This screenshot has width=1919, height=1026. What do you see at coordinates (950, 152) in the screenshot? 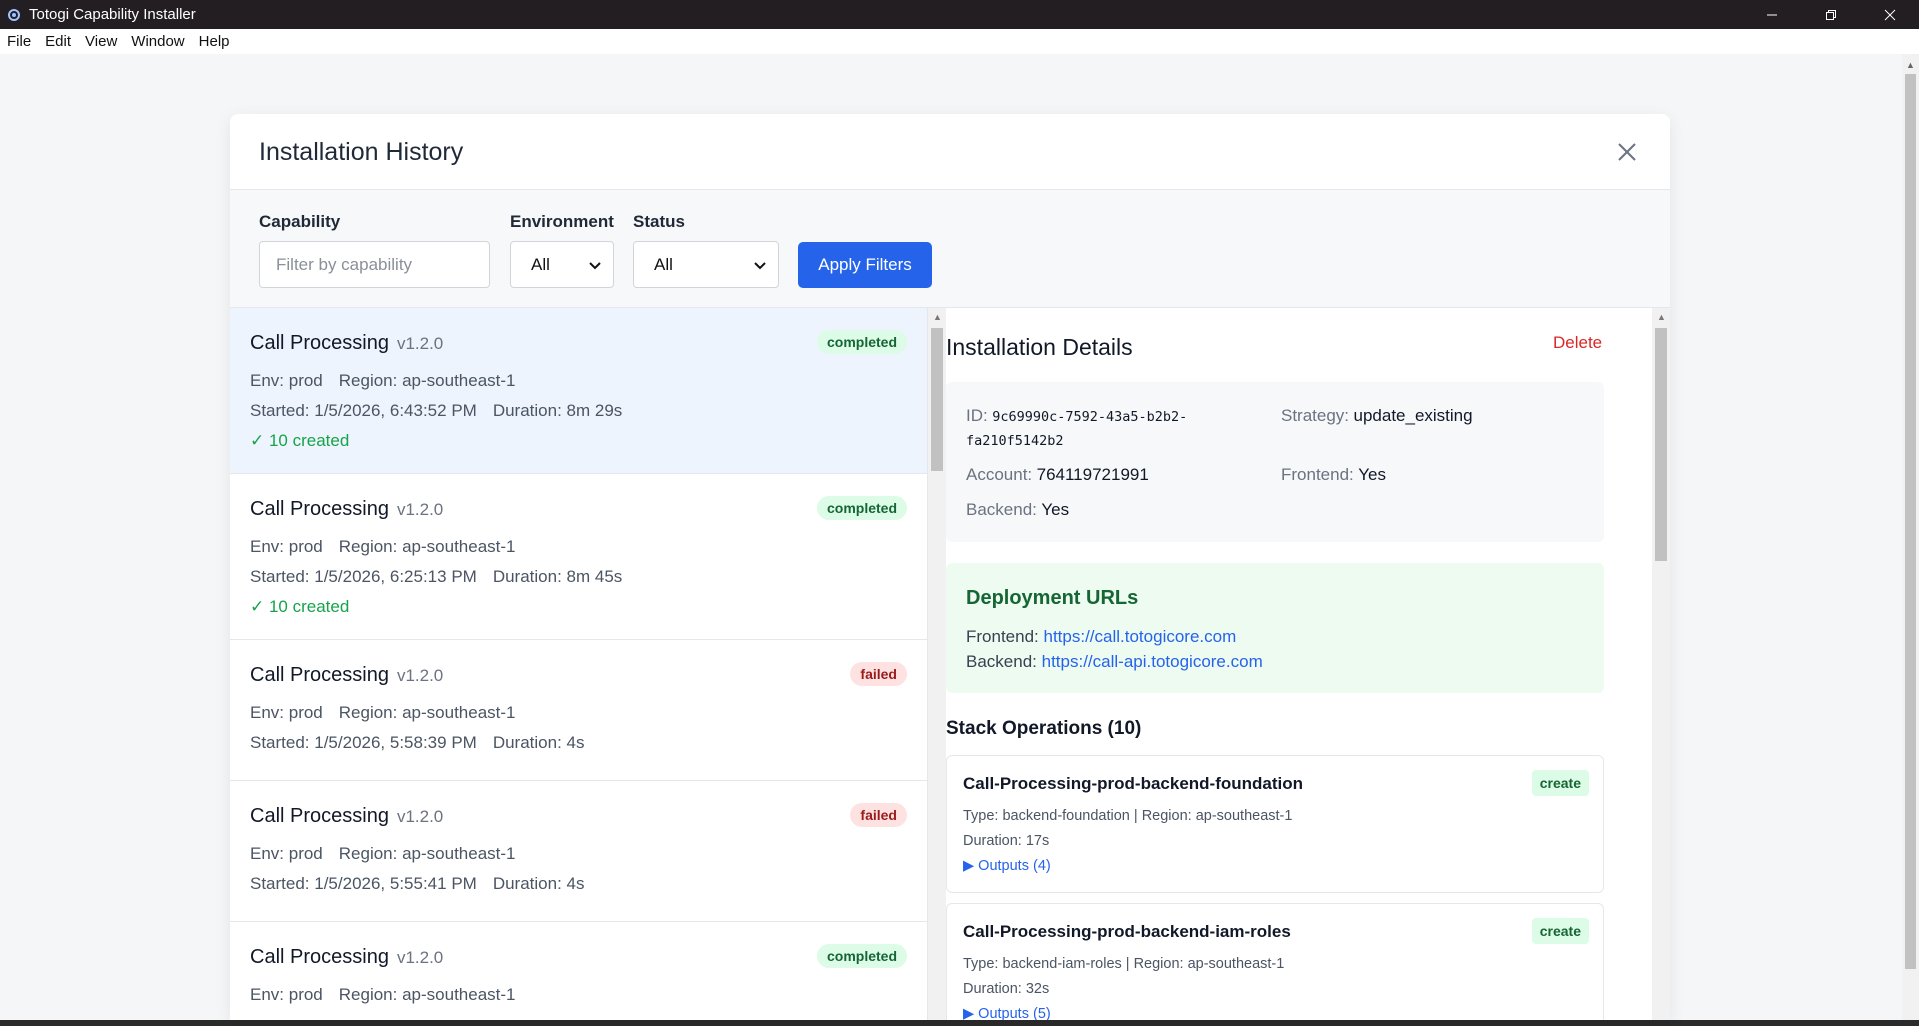
I see `modal-header: Installation History` at bounding box center [950, 152].